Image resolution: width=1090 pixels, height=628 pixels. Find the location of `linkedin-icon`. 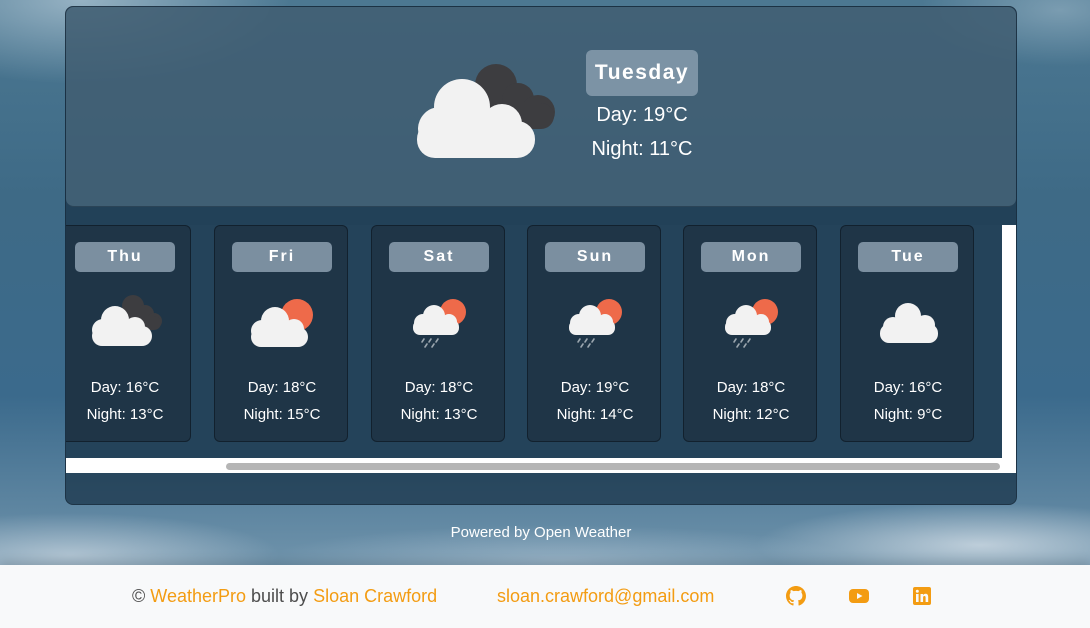

linkedin-icon is located at coordinates (922, 596).